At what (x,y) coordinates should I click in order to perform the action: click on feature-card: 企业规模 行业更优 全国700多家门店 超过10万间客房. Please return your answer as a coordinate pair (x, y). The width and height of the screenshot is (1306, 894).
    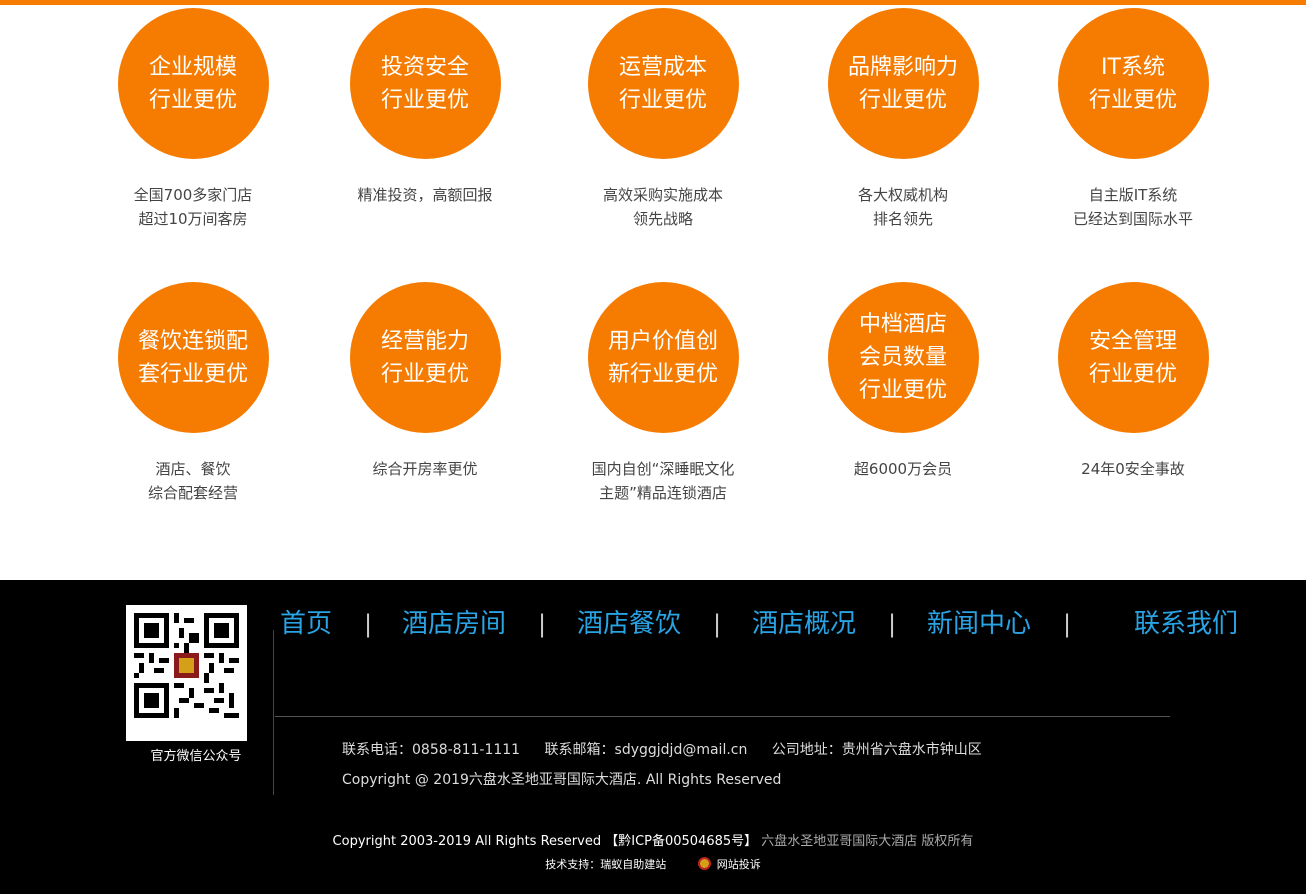
    Looking at the image, I should click on (193, 119).